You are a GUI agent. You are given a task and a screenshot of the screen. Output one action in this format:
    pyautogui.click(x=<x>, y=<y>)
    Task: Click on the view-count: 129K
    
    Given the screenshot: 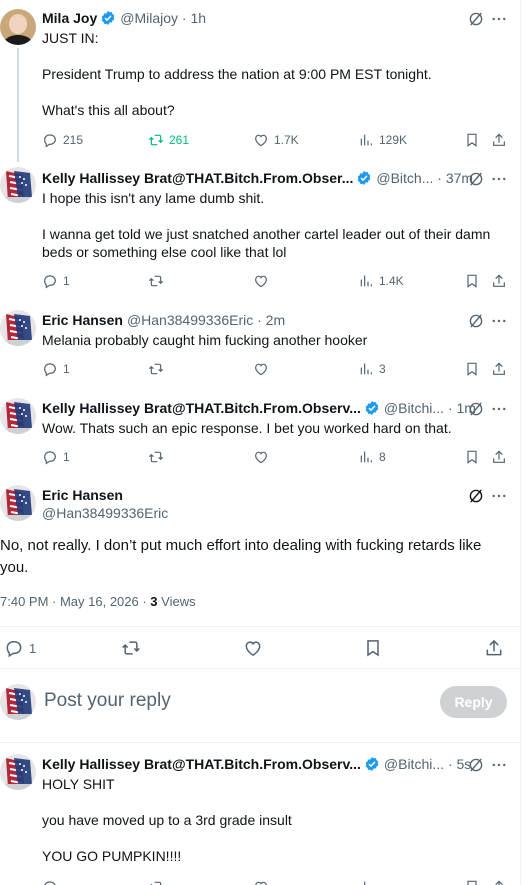 What is the action you would take?
    pyautogui.click(x=393, y=140)
    